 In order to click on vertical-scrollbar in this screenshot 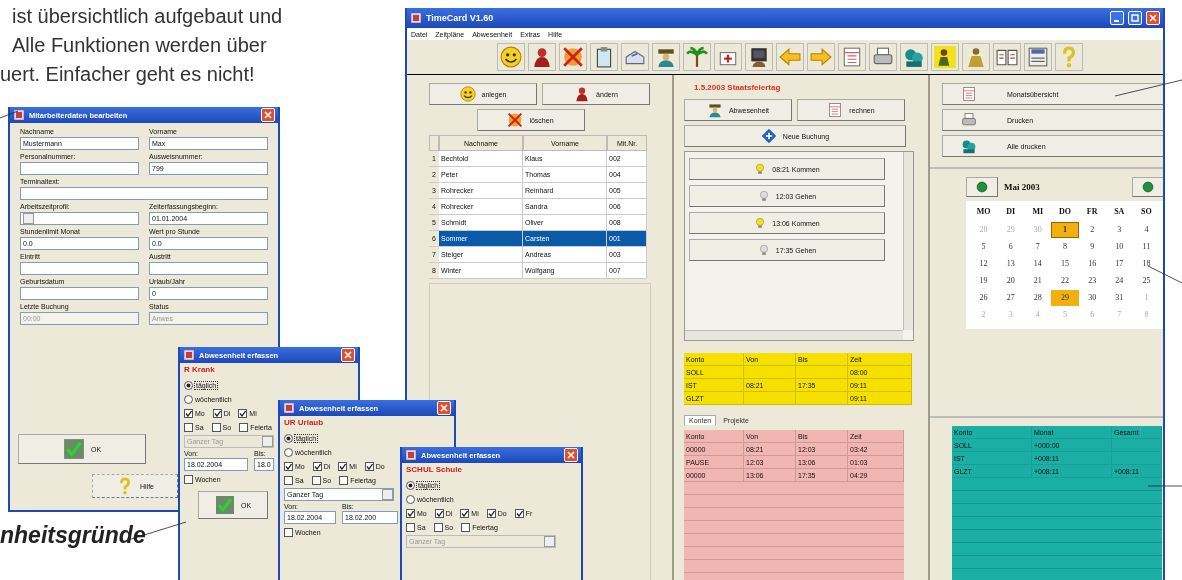, I will do `click(908, 241)`.